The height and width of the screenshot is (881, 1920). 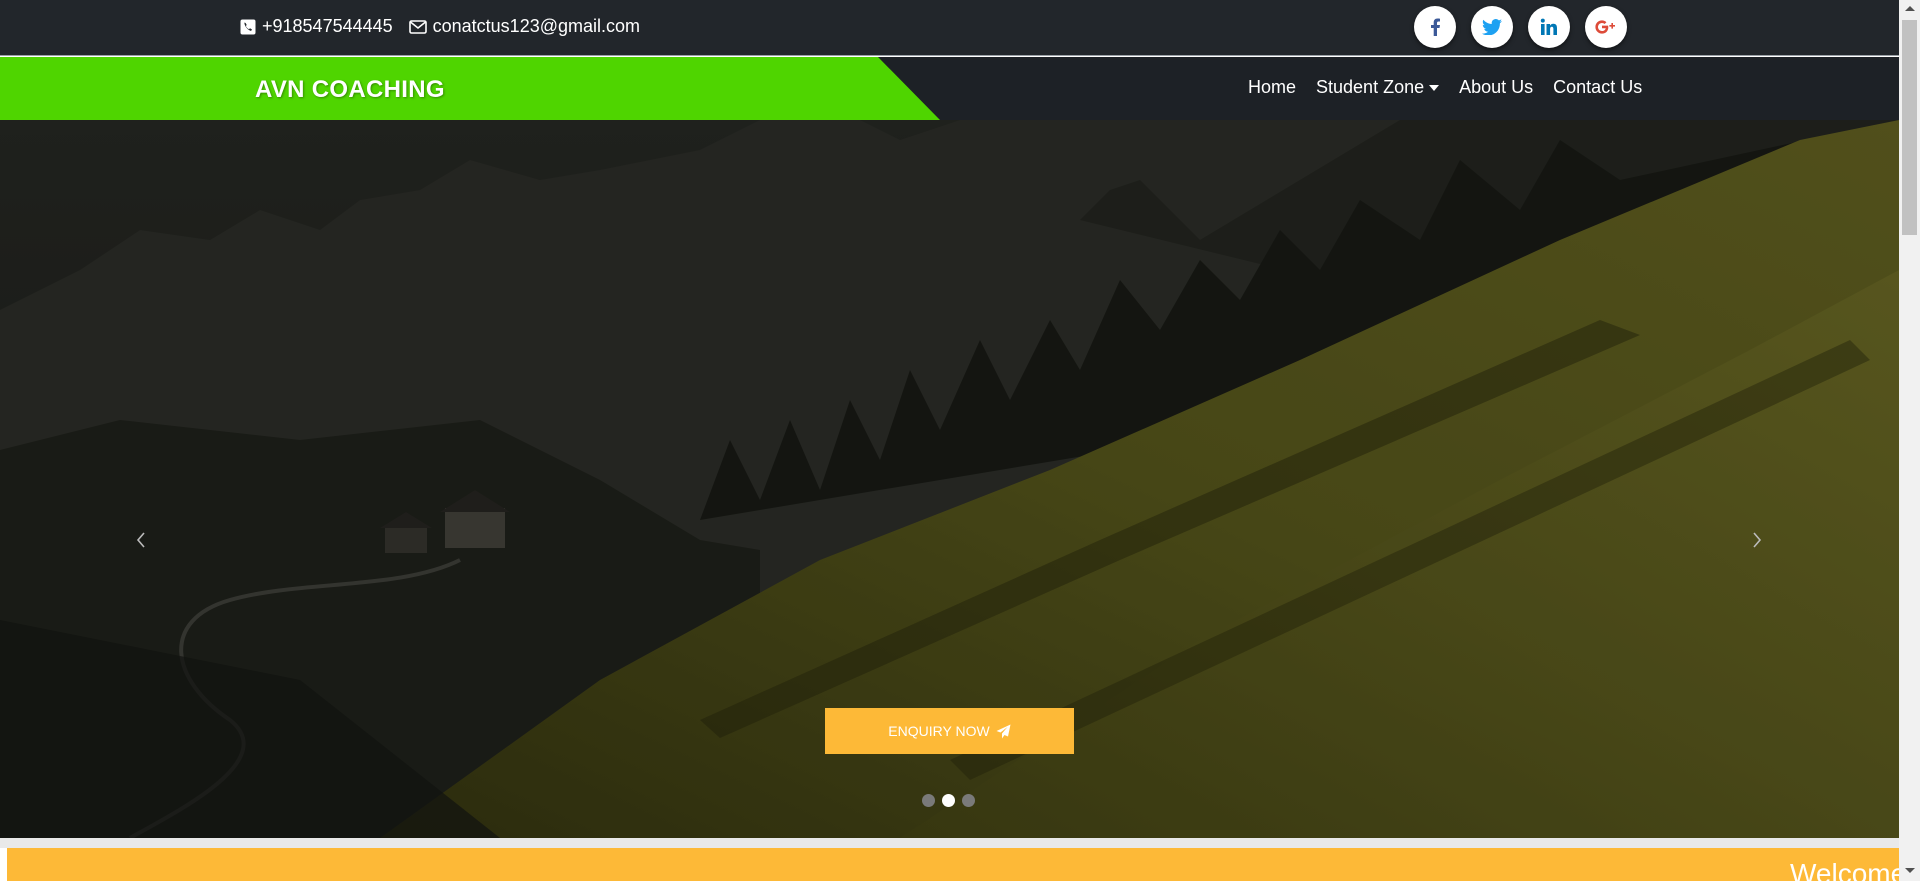 I want to click on phone-contact: +918547544445, so click(x=316, y=26).